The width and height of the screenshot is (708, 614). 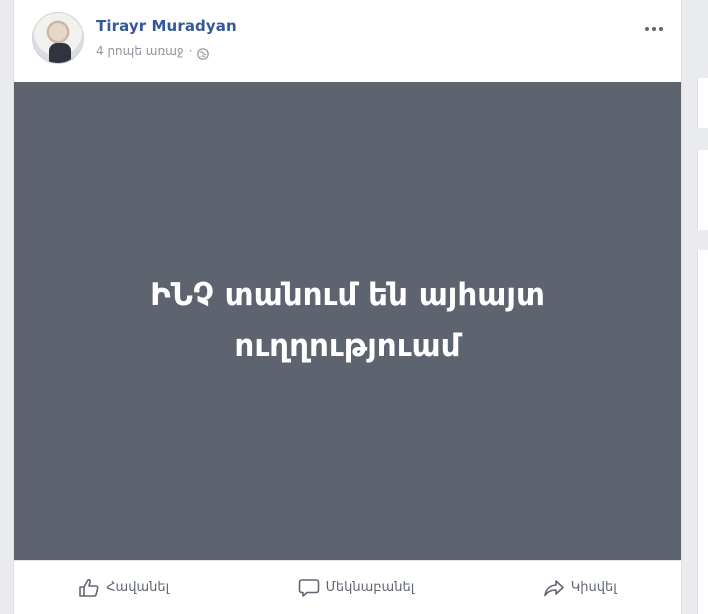 I want to click on thumbs-up-icon, so click(x=89, y=588).